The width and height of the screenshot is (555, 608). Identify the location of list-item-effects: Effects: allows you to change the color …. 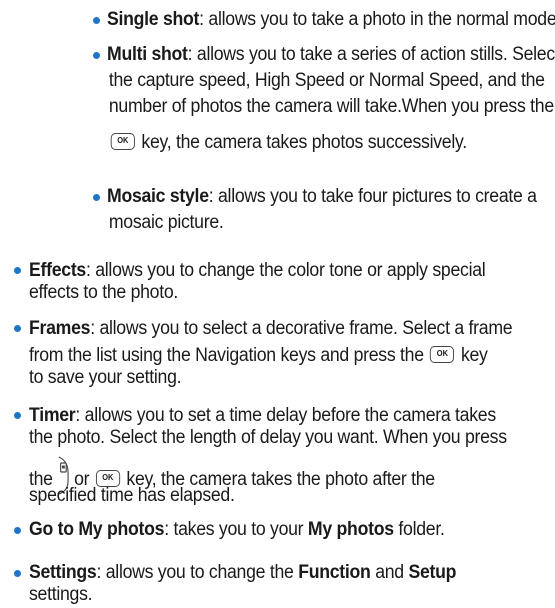
(257, 281).